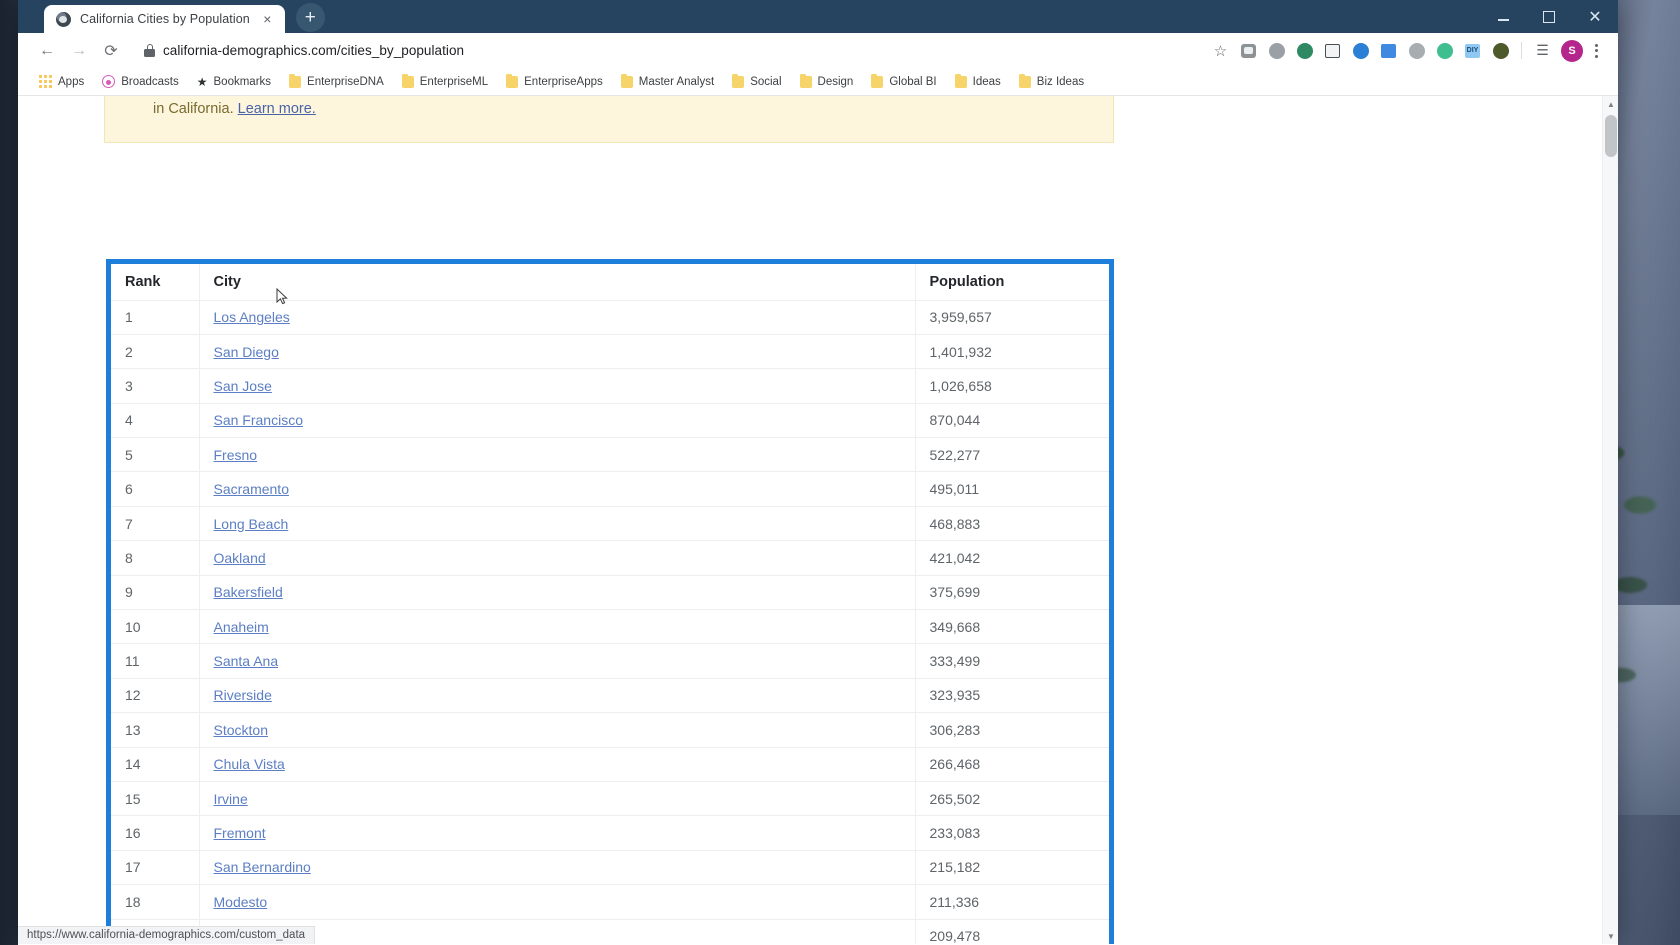 This screenshot has height=945, width=1680. Describe the element at coordinates (246, 661) in the screenshot. I see `city-link: Santa Ana` at that location.